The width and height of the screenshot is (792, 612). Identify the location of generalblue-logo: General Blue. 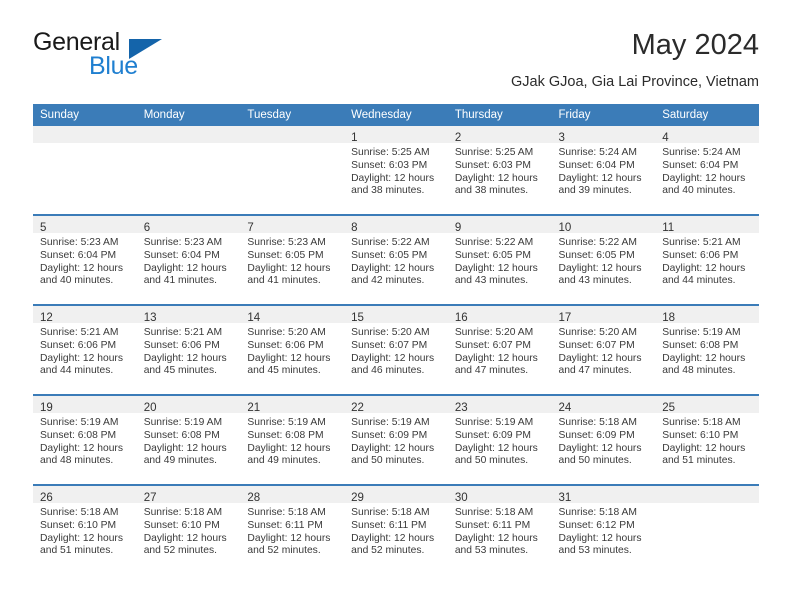
(163, 58).